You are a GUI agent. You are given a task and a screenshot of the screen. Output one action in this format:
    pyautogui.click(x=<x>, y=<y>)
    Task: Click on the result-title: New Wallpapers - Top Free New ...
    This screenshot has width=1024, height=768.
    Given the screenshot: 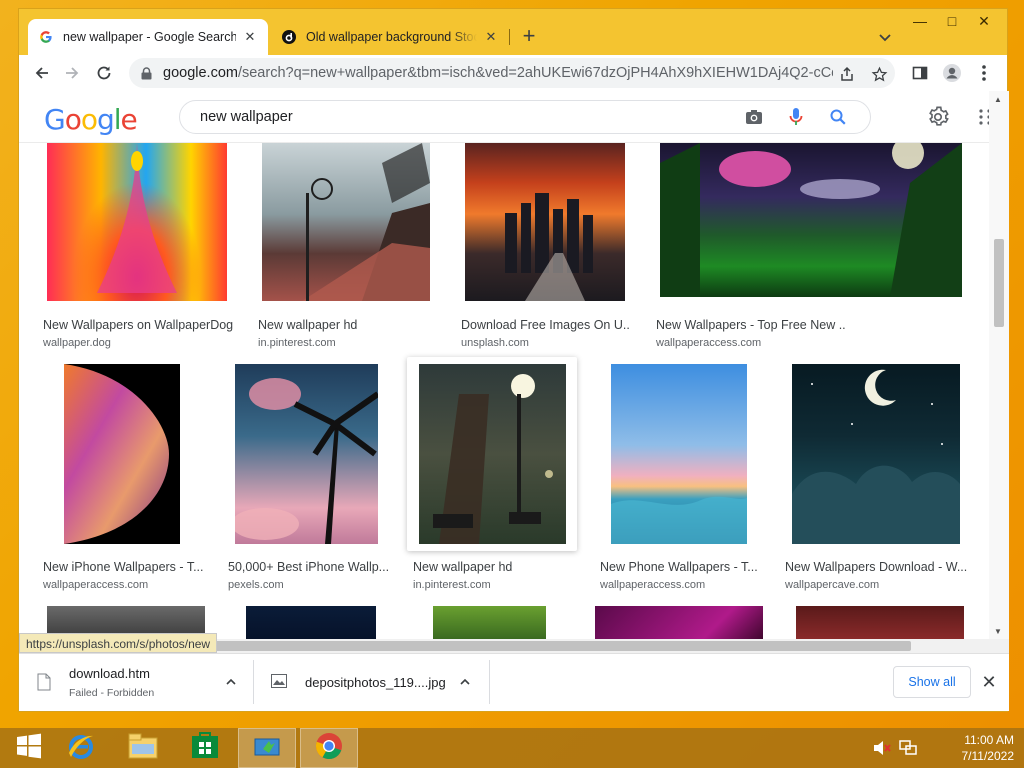 What is the action you would take?
    pyautogui.click(x=751, y=325)
    